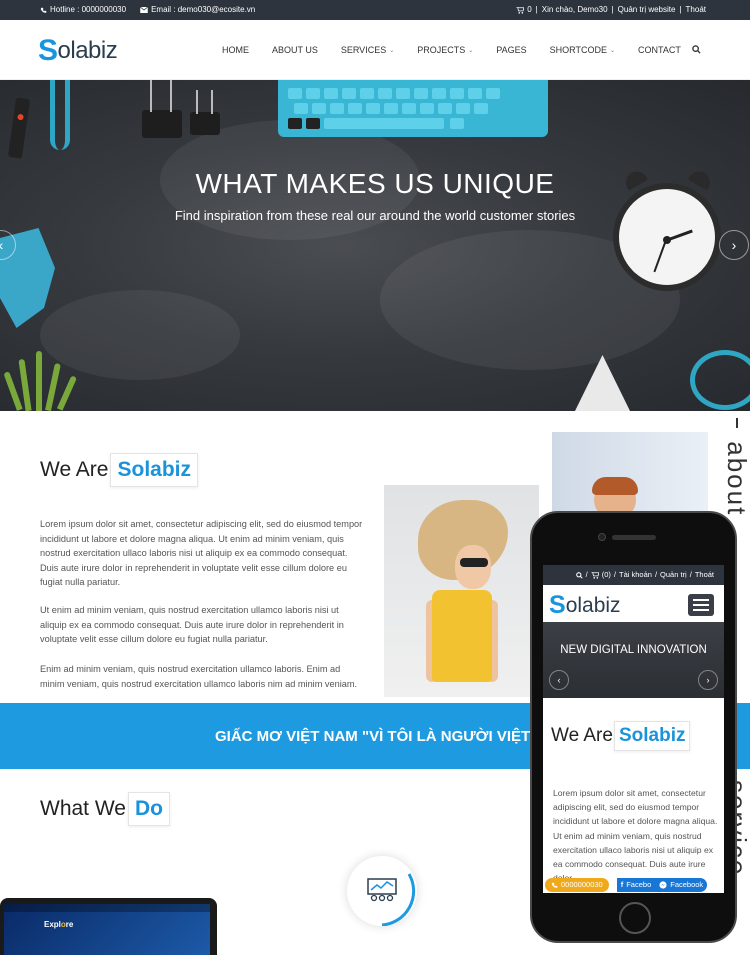 The height and width of the screenshot is (955, 750). I want to click on phone-contact-bar: 0000000030 f Facebo Facebook, so click(633, 885).